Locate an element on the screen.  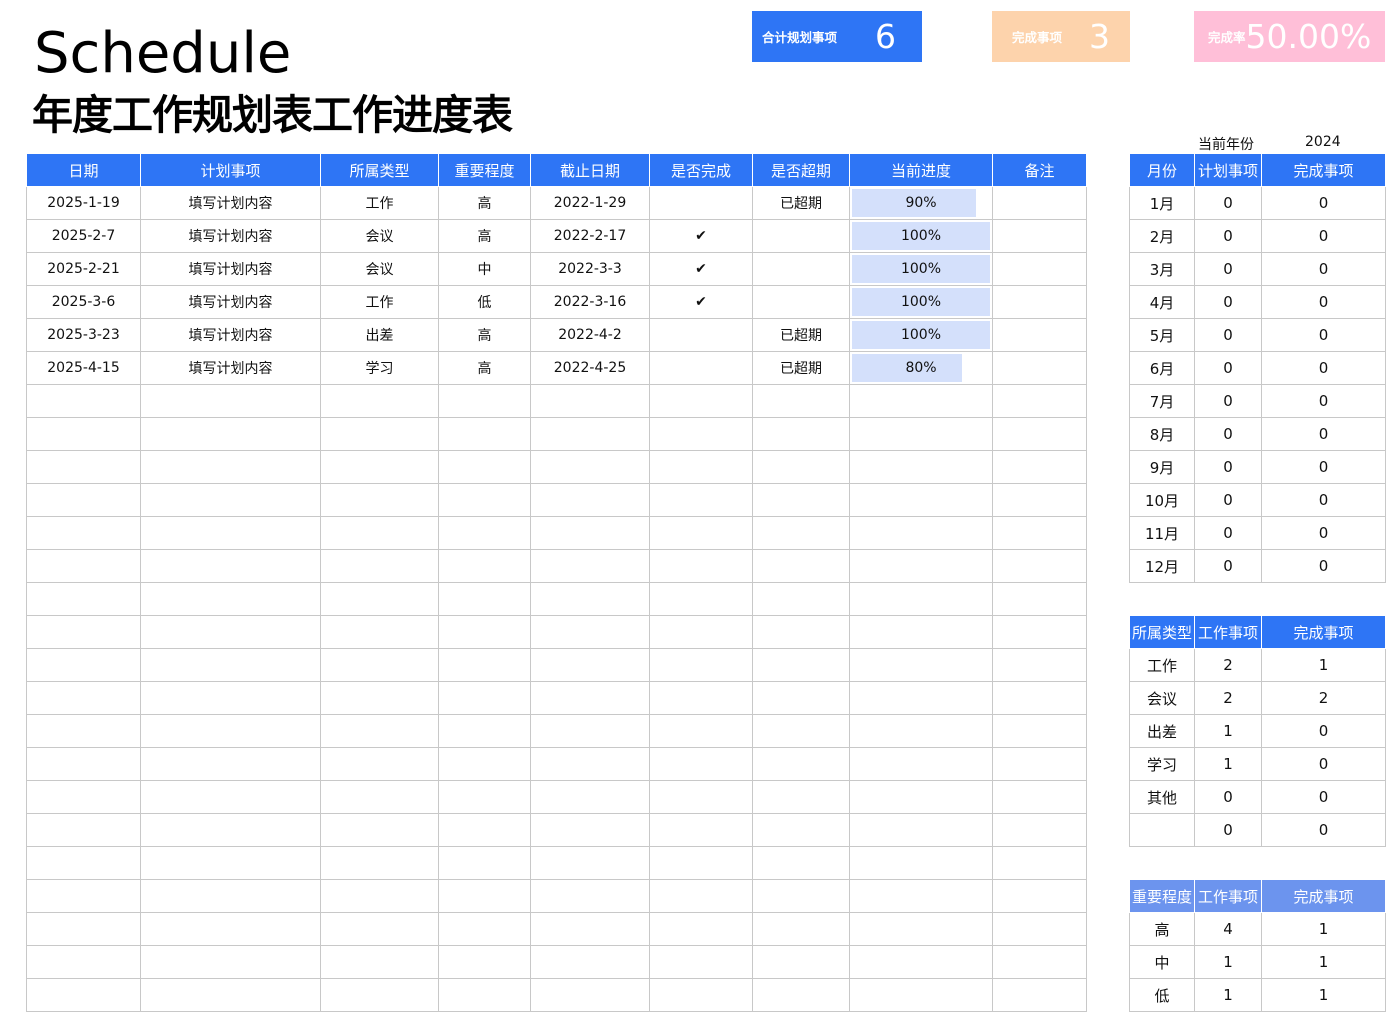
cell-type: 出差 is located at coordinates (379, 335).